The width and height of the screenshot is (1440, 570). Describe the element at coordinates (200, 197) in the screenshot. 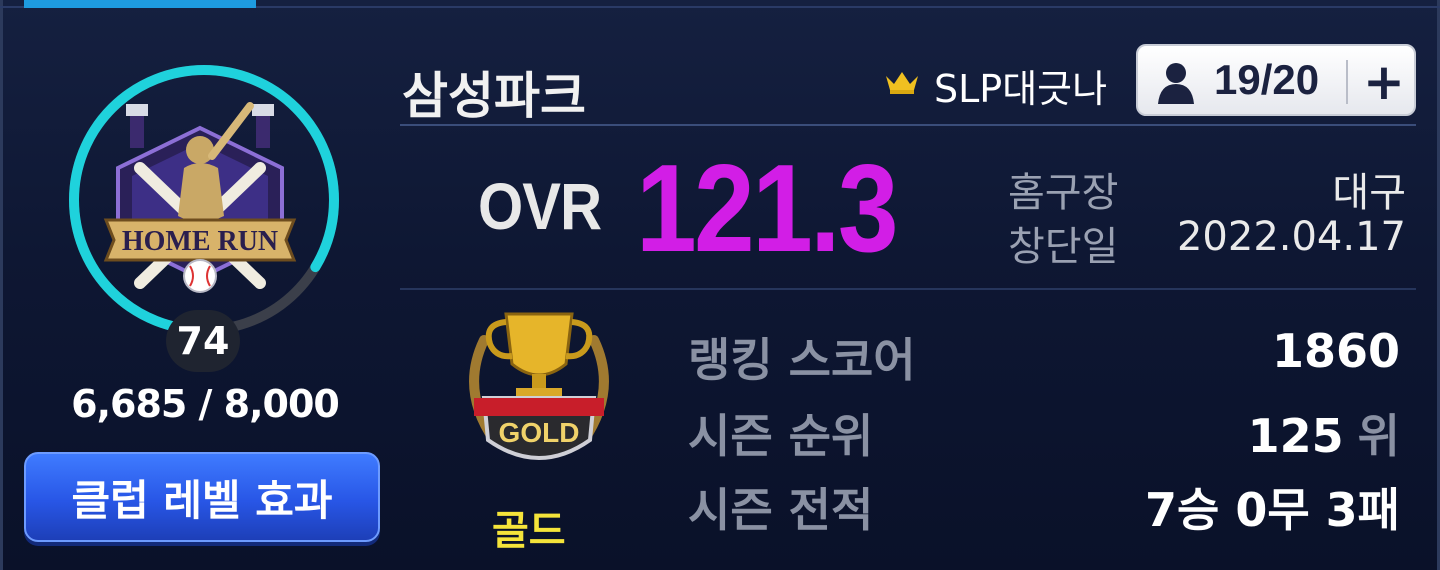

I see `club-emblem-icon: HOME RUN` at that location.